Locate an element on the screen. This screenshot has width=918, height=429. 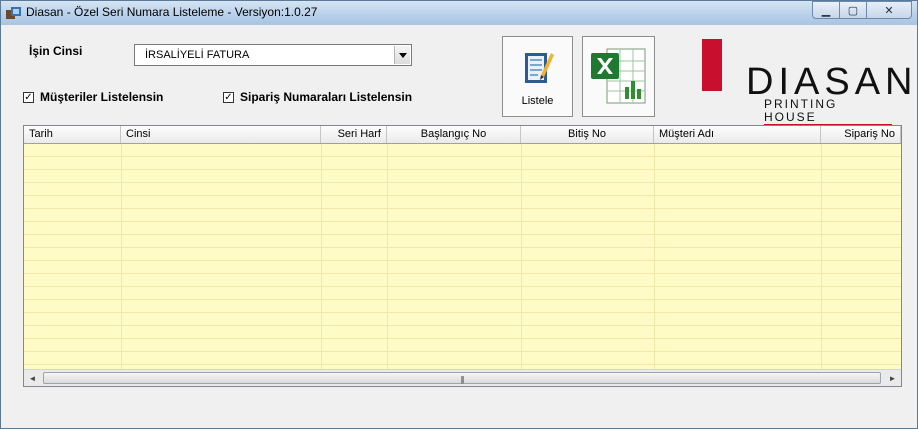
minimize-icon: ▁ is located at coordinates (826, 10).